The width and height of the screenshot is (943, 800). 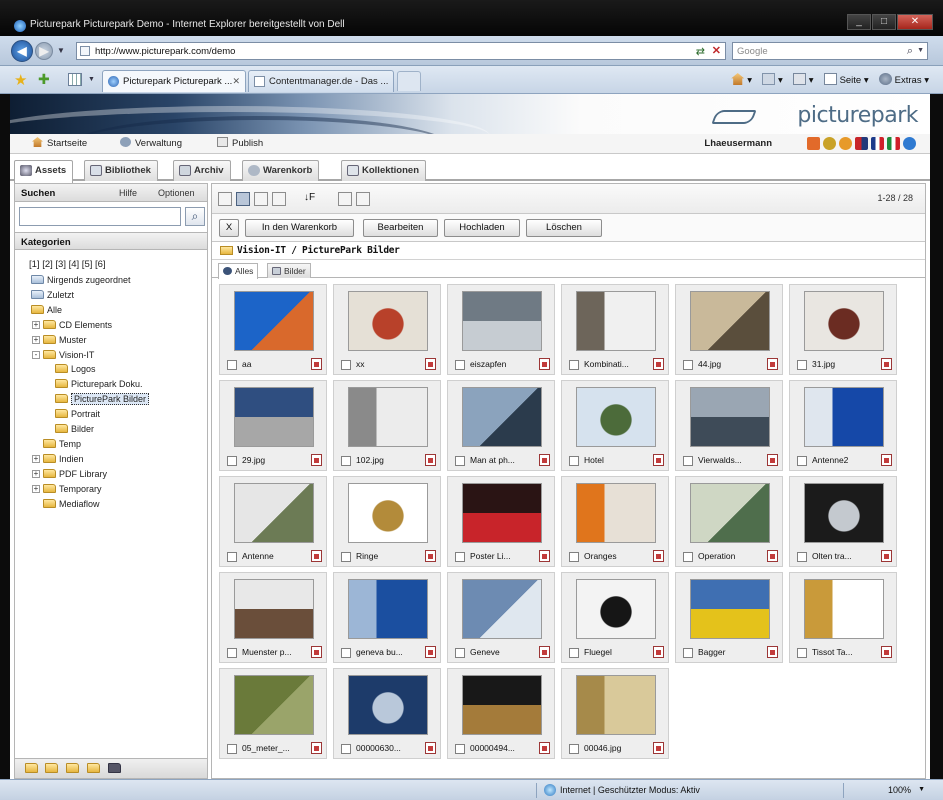 I want to click on help-icon, so click(x=909, y=143).